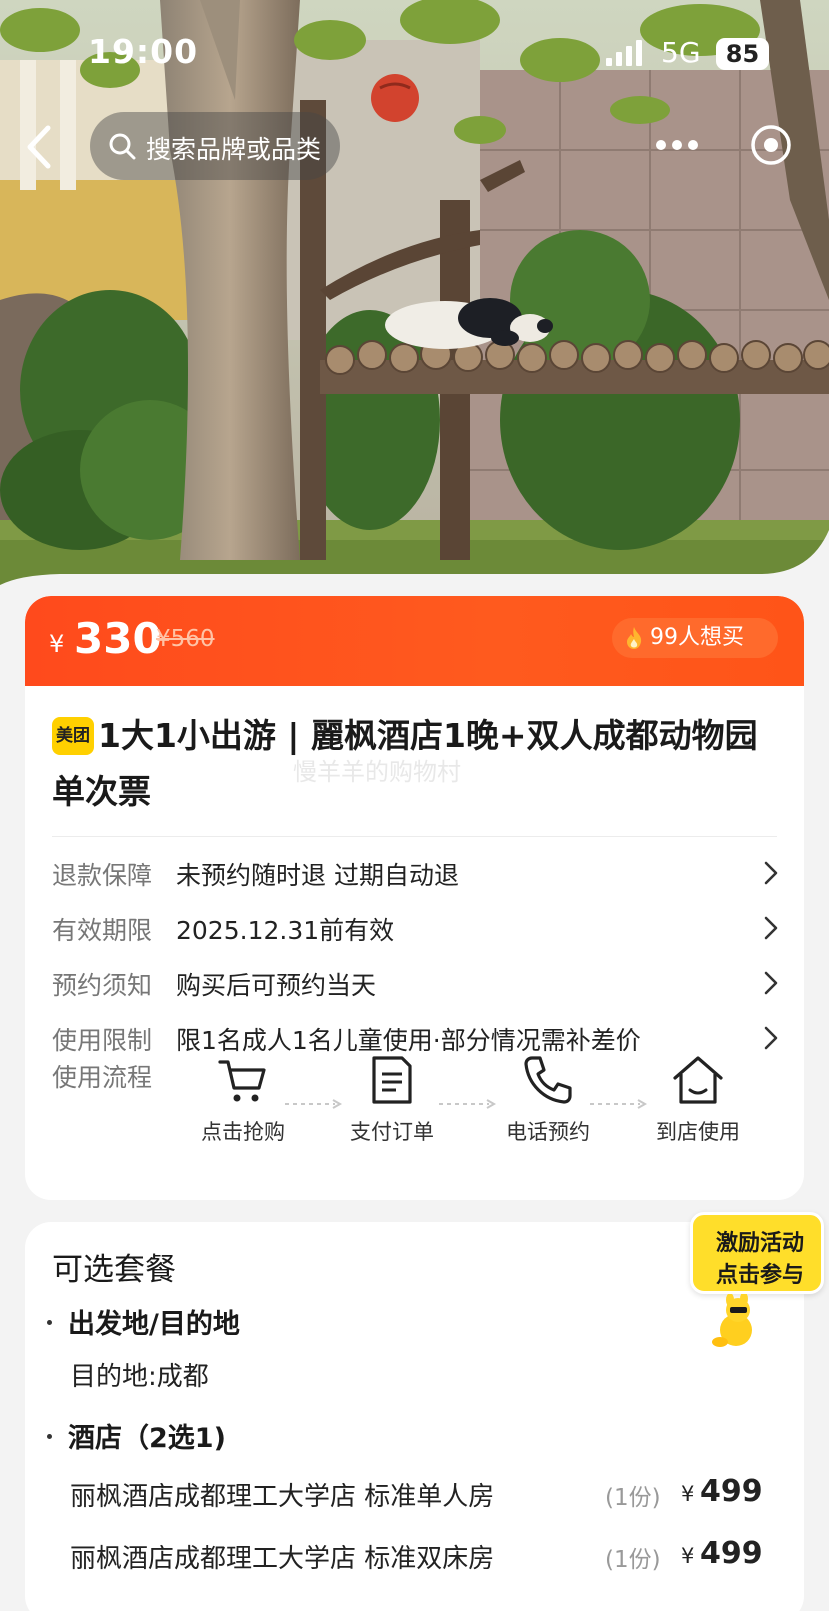 This screenshot has width=829, height=1611. Describe the element at coordinates (102, 875) in the screenshot. I see `info-row-label: 退款保障` at that location.